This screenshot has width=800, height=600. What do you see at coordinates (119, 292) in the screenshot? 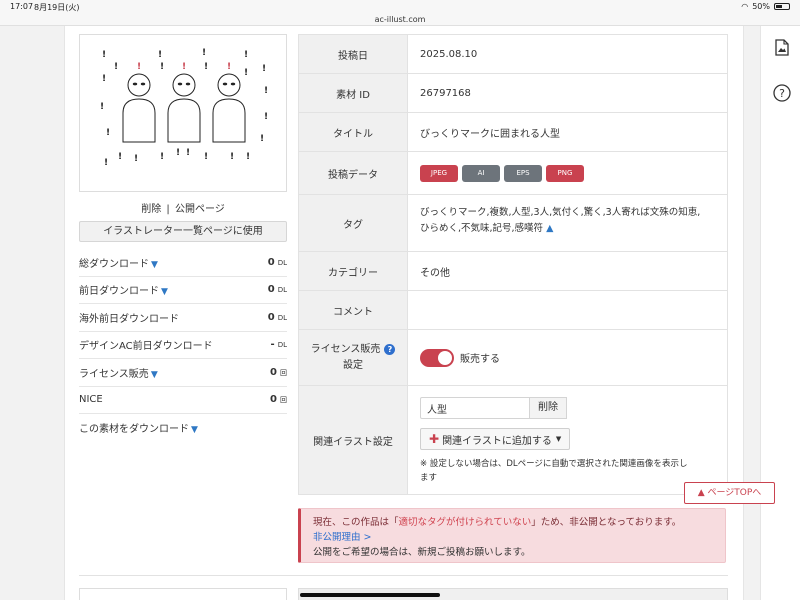
I see `stat-label: 前日ダウンロード` at bounding box center [119, 292].